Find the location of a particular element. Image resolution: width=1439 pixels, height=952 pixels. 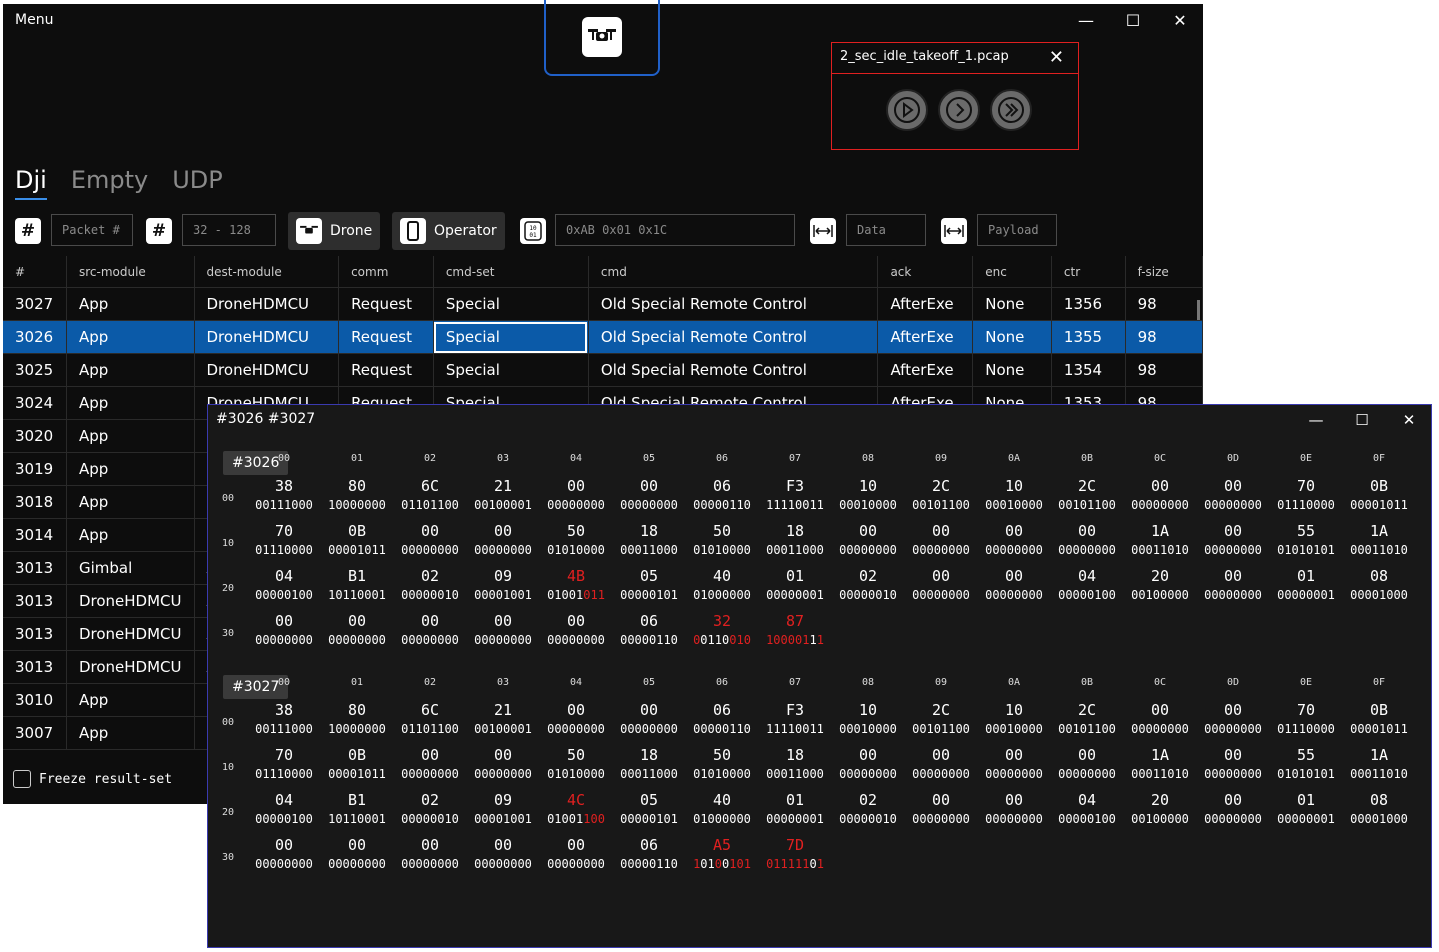

cmd-filter-input: 0xAB 0x01 0x1C is located at coordinates (675, 230).